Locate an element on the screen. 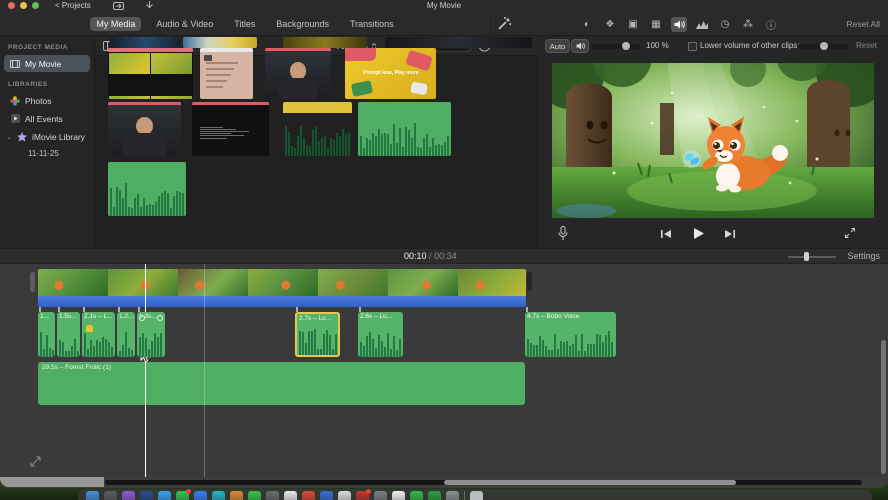 The image size is (888, 500). macos-dock is located at coordinates (475, 494).